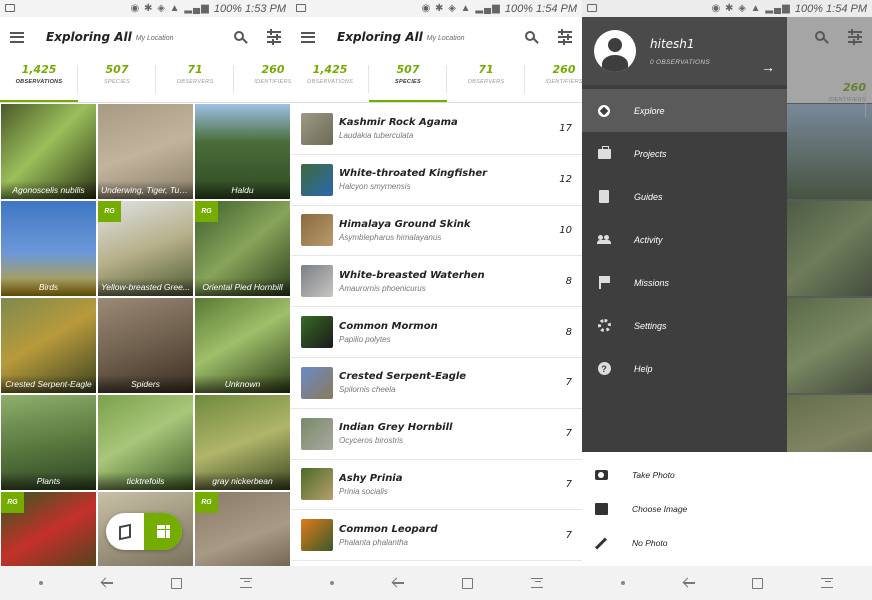 This screenshot has height=600, width=872. Describe the element at coordinates (808, 8) in the screenshot. I see `battery-text: 100%` at that location.